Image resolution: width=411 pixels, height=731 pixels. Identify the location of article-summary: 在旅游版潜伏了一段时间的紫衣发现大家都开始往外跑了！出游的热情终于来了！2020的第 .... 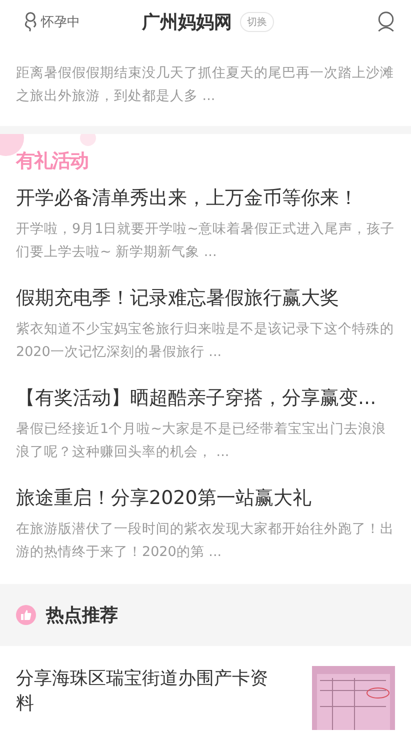
(205, 541).